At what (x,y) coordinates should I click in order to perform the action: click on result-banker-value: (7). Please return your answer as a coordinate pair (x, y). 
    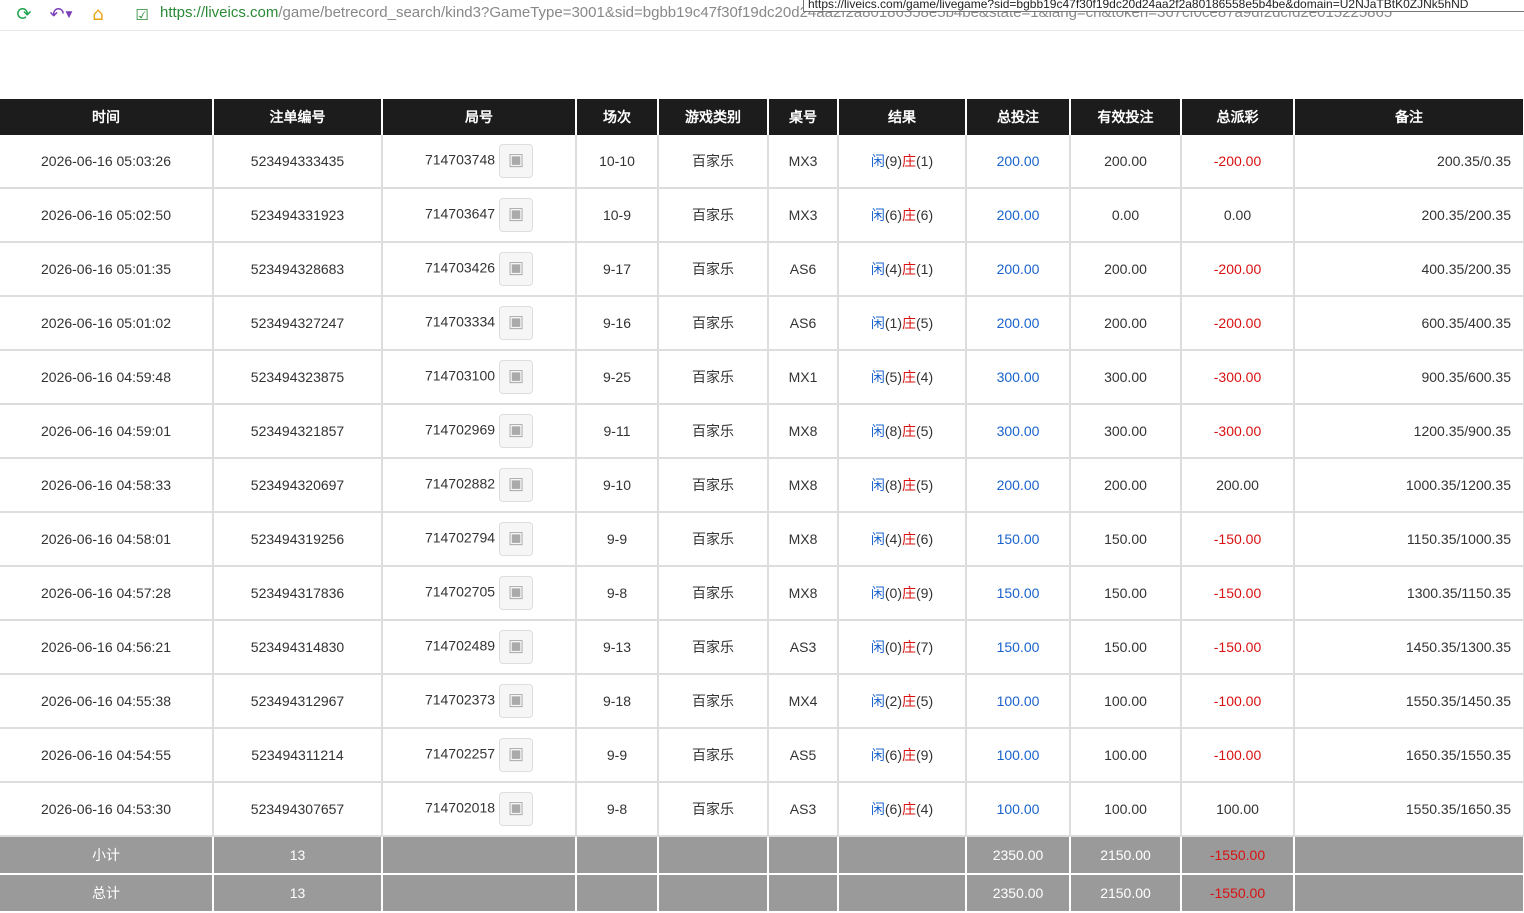
    Looking at the image, I should click on (925, 647).